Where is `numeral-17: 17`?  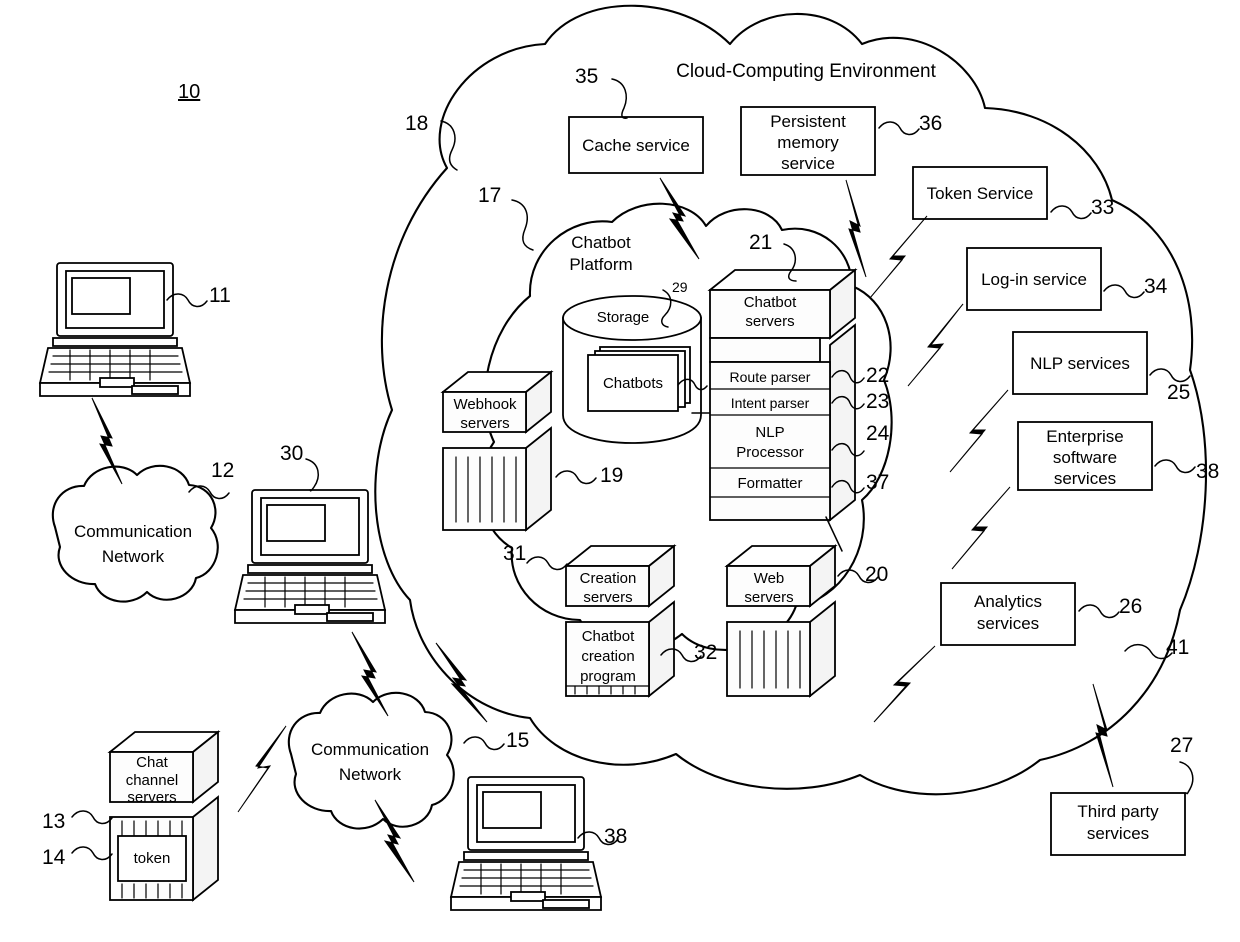
numeral-17: 17 is located at coordinates (489, 195).